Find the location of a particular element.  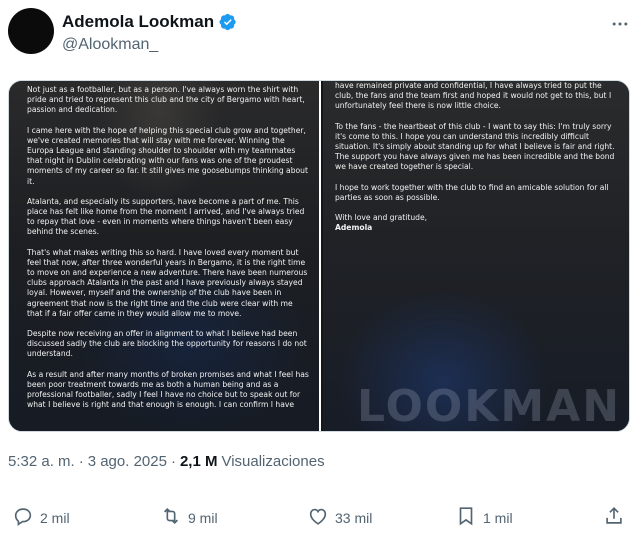

share-button is located at coordinates (614, 517).